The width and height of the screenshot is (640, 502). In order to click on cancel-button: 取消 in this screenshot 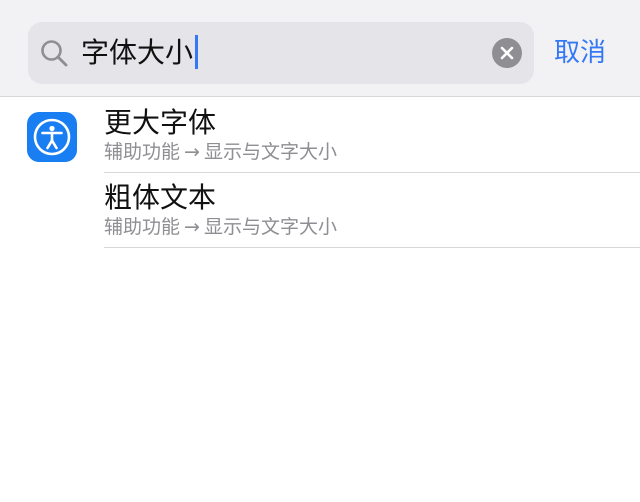, I will do `click(580, 53)`.